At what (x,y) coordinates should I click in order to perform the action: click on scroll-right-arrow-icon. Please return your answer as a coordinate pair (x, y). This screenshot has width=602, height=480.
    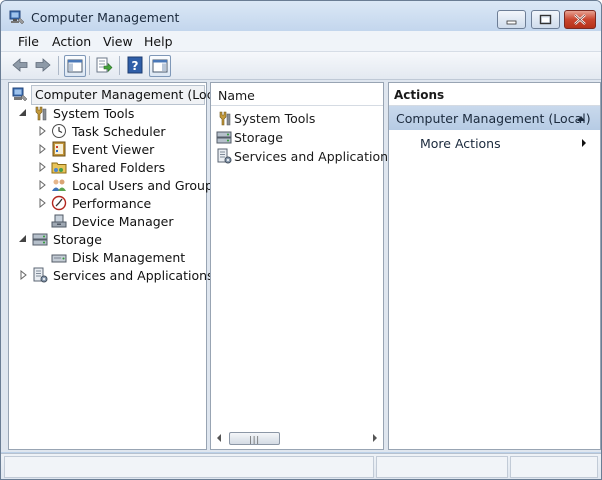
    Looking at the image, I should click on (375, 438).